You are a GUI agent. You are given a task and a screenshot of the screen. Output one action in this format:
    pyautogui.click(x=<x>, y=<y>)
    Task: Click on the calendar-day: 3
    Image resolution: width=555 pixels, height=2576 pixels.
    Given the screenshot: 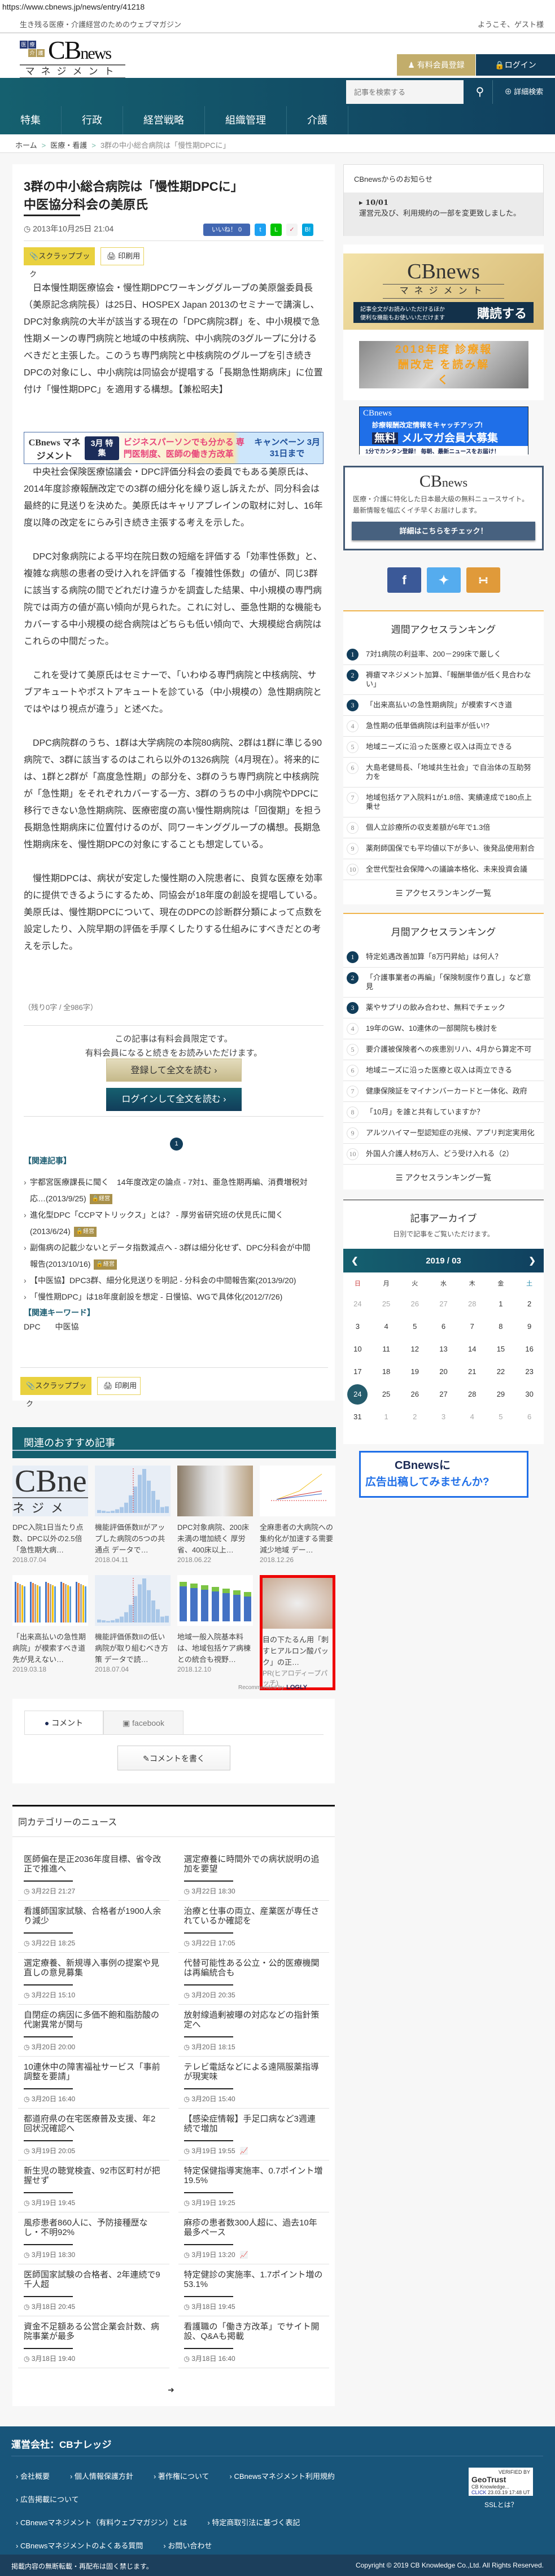 What is the action you would take?
    pyautogui.click(x=443, y=1417)
    